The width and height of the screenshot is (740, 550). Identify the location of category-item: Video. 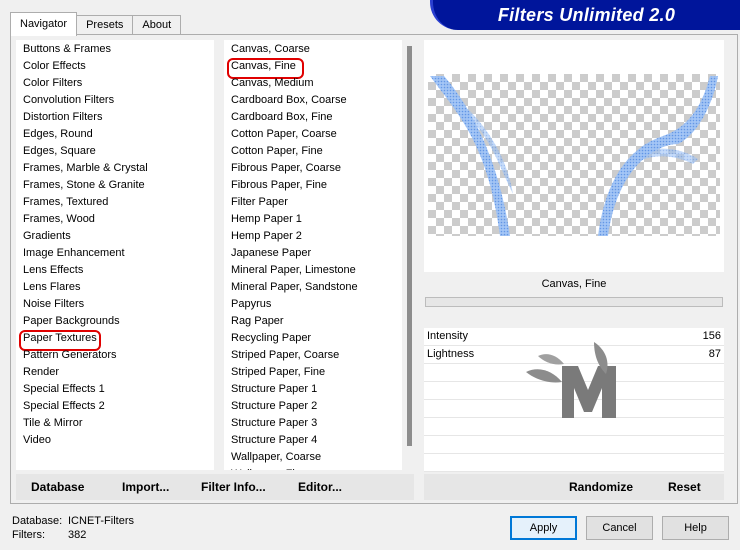
(115, 440).